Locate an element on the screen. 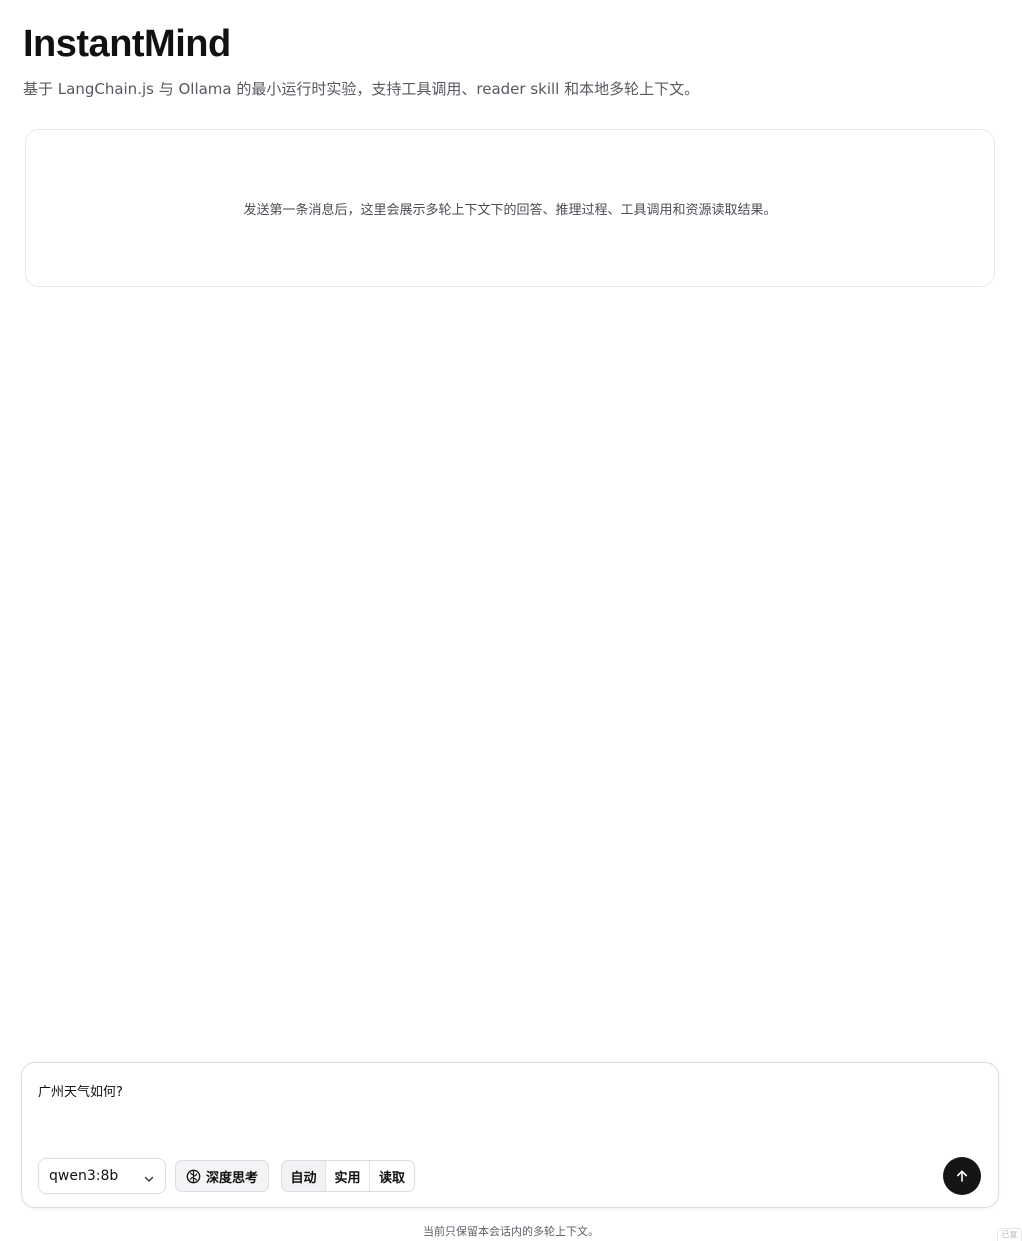 This screenshot has height=1241, width=1022. message-input is located at coordinates (488, 1090).